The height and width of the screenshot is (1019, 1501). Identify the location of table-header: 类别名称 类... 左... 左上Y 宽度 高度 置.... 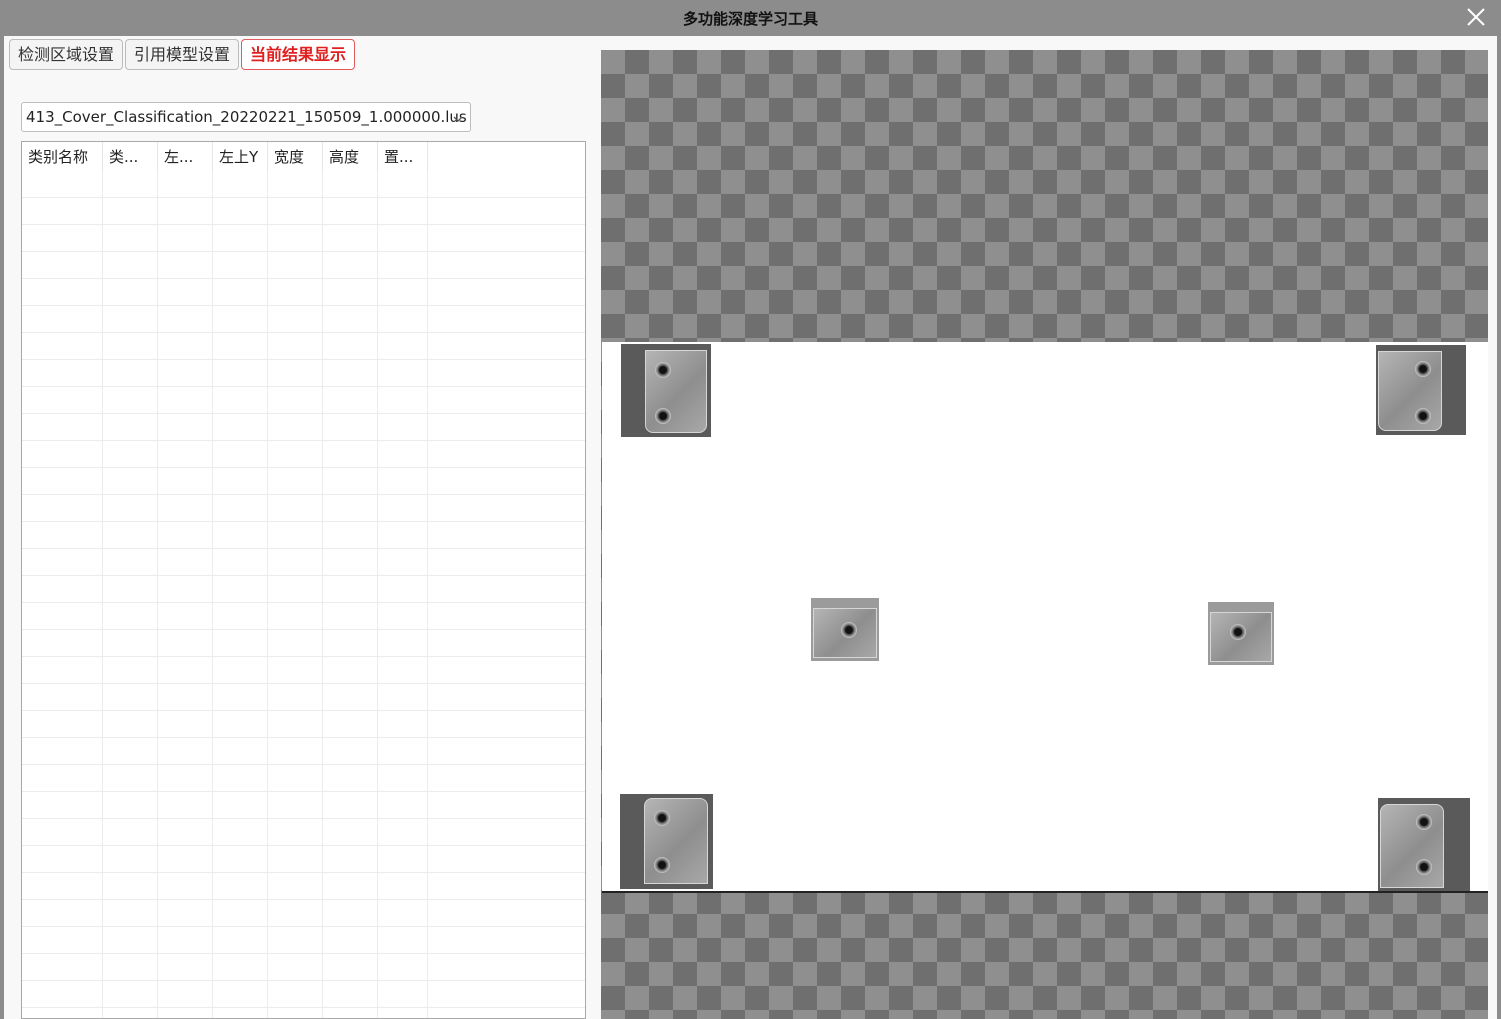
(303, 157).